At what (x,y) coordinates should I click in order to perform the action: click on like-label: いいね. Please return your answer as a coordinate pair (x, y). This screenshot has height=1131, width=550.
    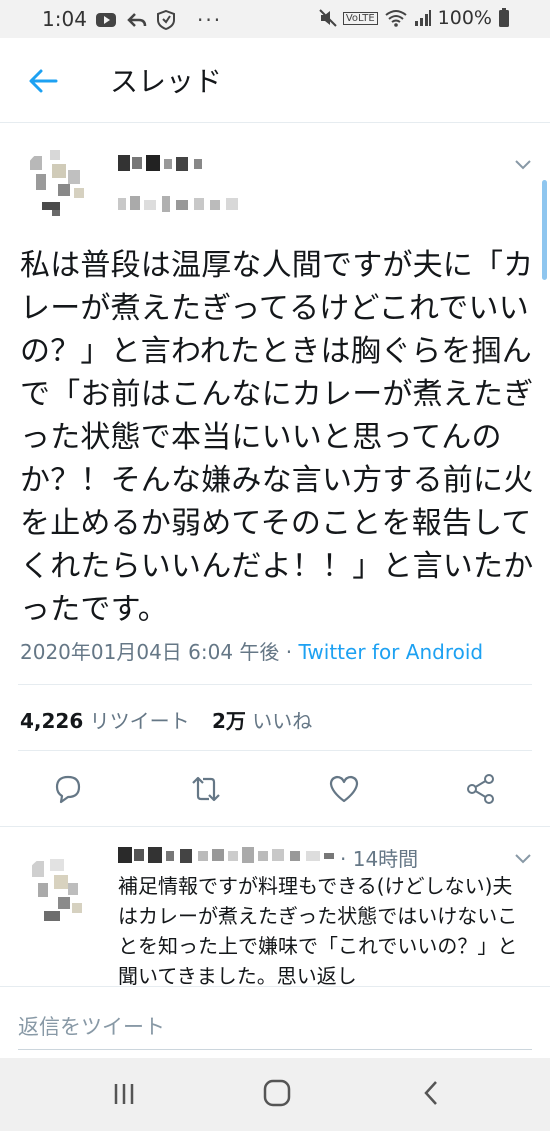
    Looking at the image, I should click on (282, 721).